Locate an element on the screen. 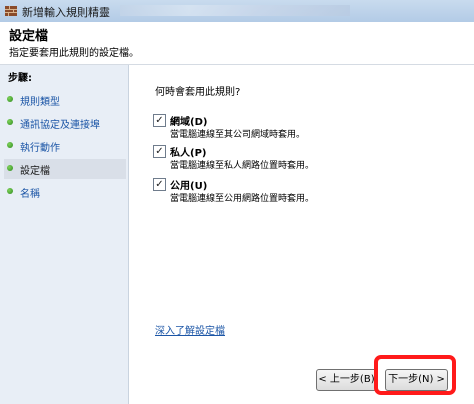 The height and width of the screenshot is (404, 474). steps-title: 步驟: is located at coordinates (20, 78).